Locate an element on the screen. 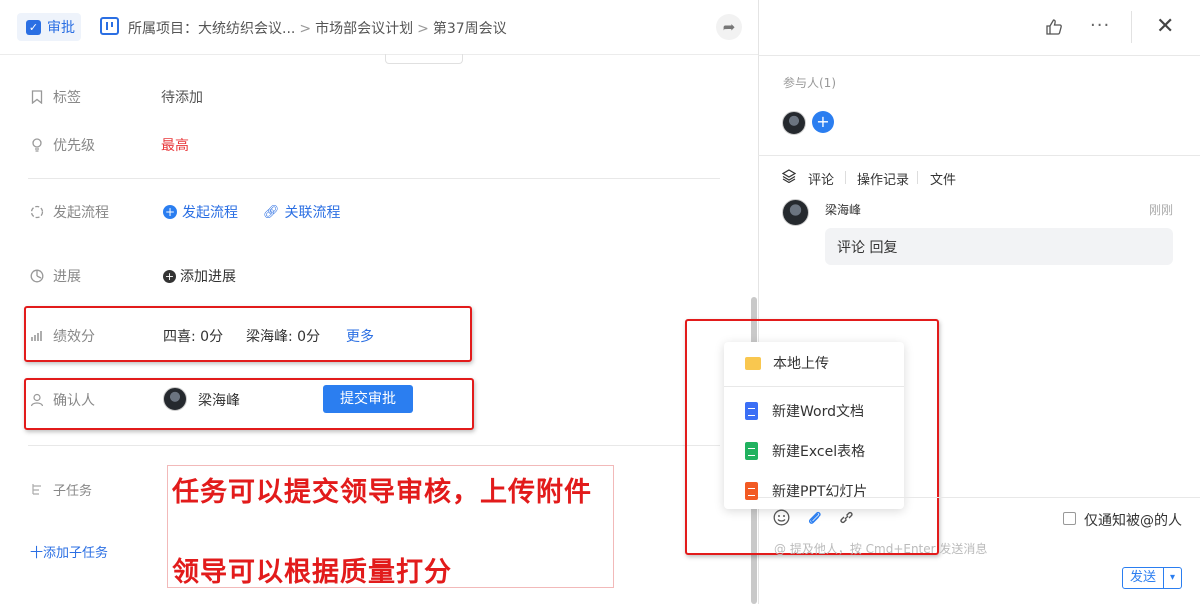 The width and height of the screenshot is (1200, 604). subtask-field-label: 子任务 is located at coordinates (61, 489).